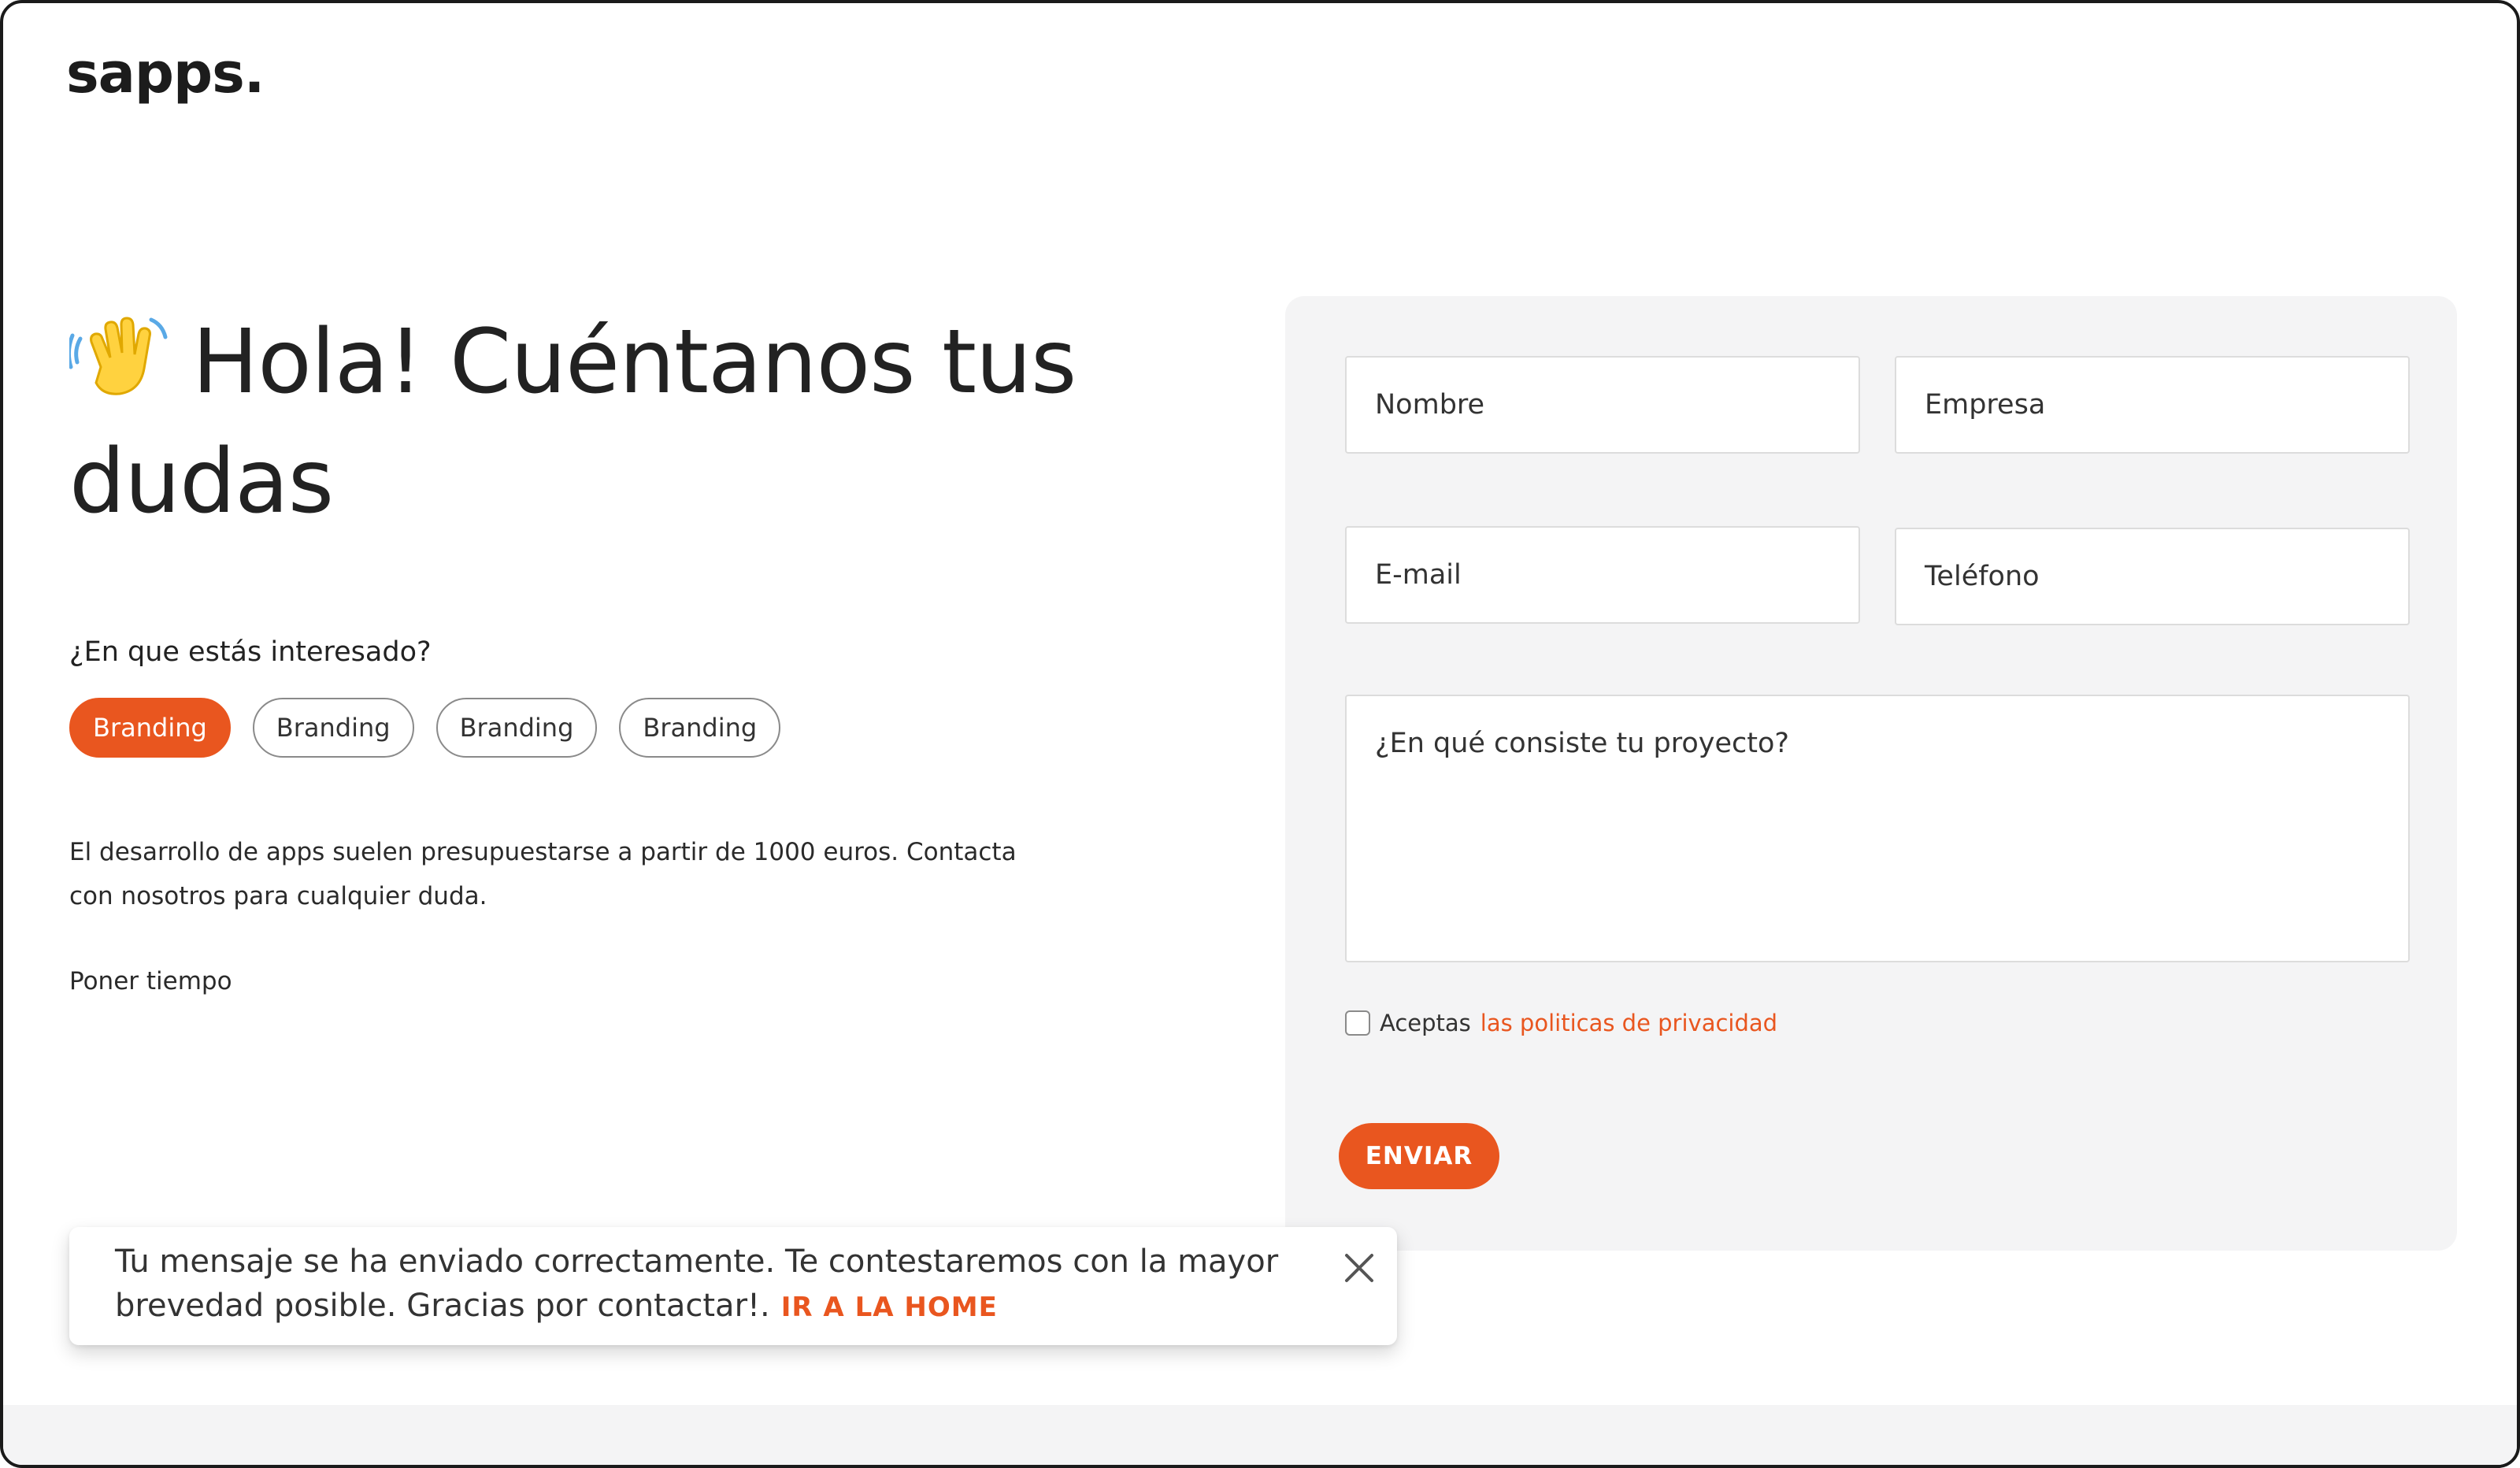 The height and width of the screenshot is (1468, 2520). What do you see at coordinates (2152, 405) in the screenshot?
I see `company-input: Empresa` at bounding box center [2152, 405].